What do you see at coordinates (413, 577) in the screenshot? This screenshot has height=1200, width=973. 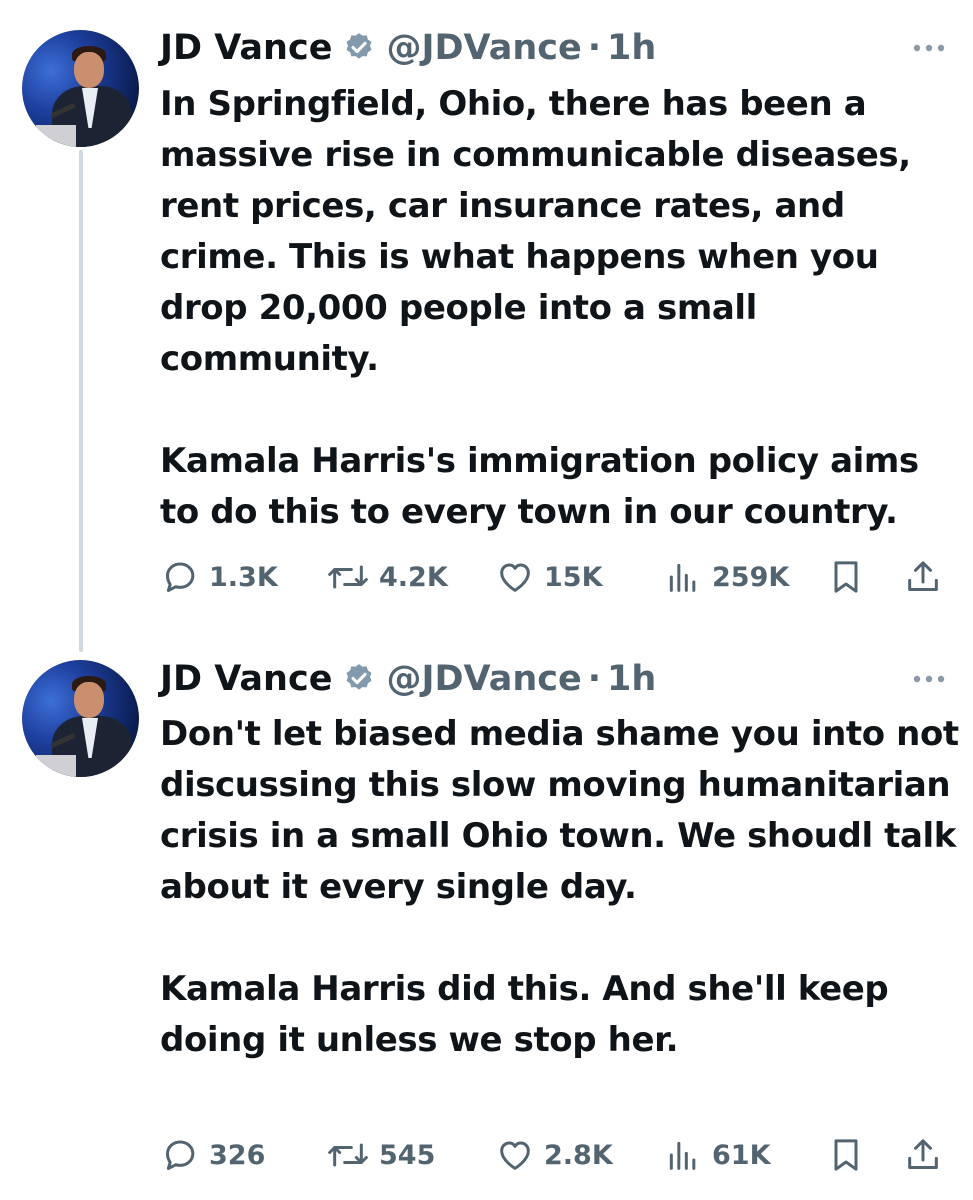 I see `repost-count: 4.2K` at bounding box center [413, 577].